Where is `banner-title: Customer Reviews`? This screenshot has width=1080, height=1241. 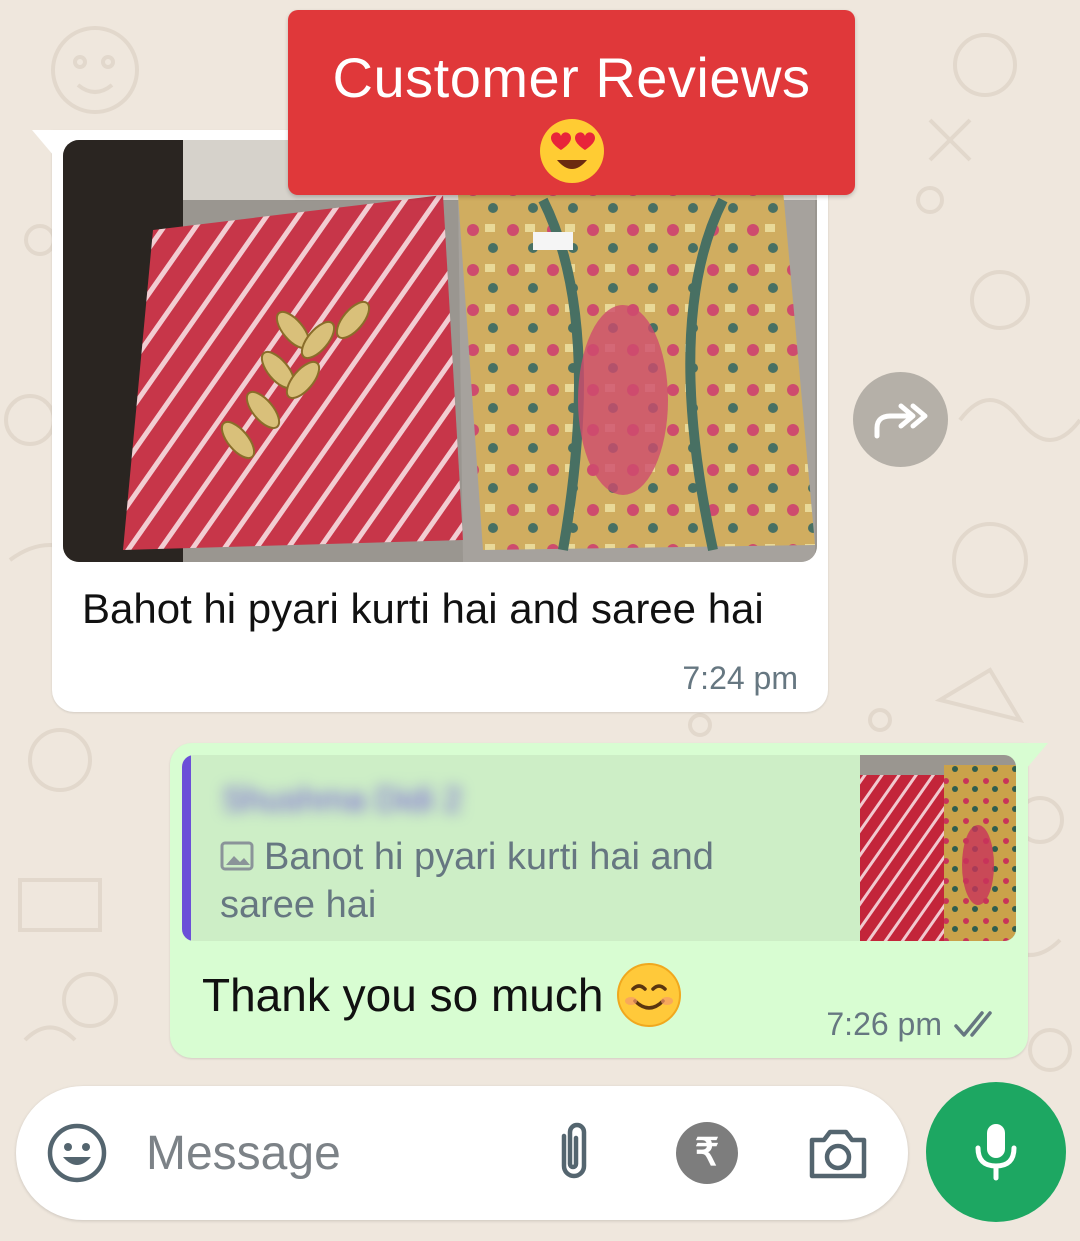 banner-title: Customer Reviews is located at coordinates (571, 77).